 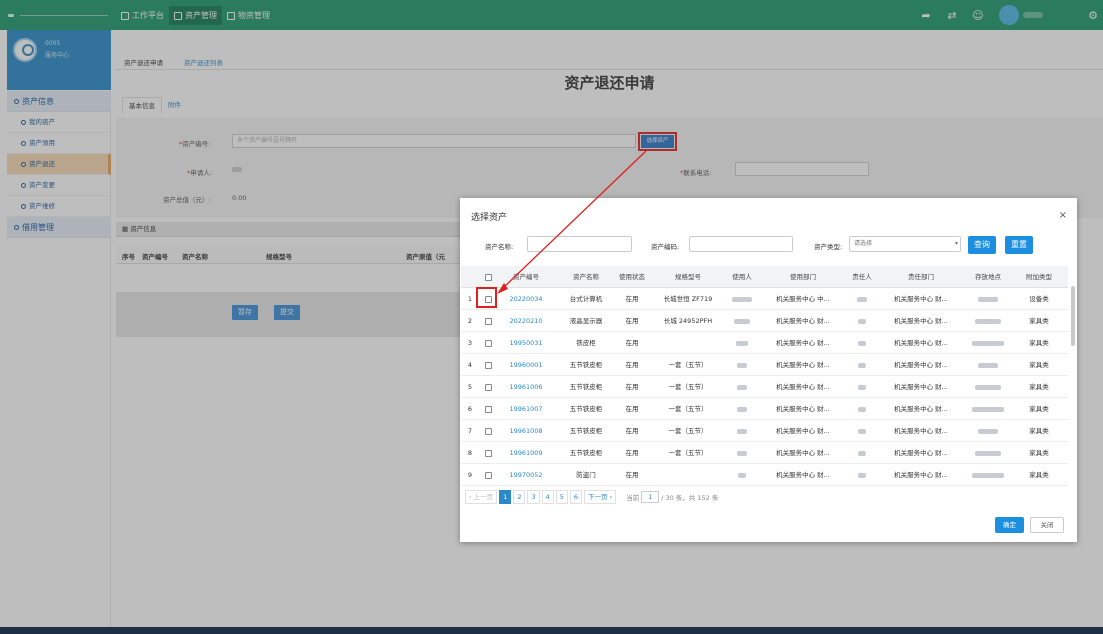 I want to click on annotation-arrow, so click(x=572, y=222).